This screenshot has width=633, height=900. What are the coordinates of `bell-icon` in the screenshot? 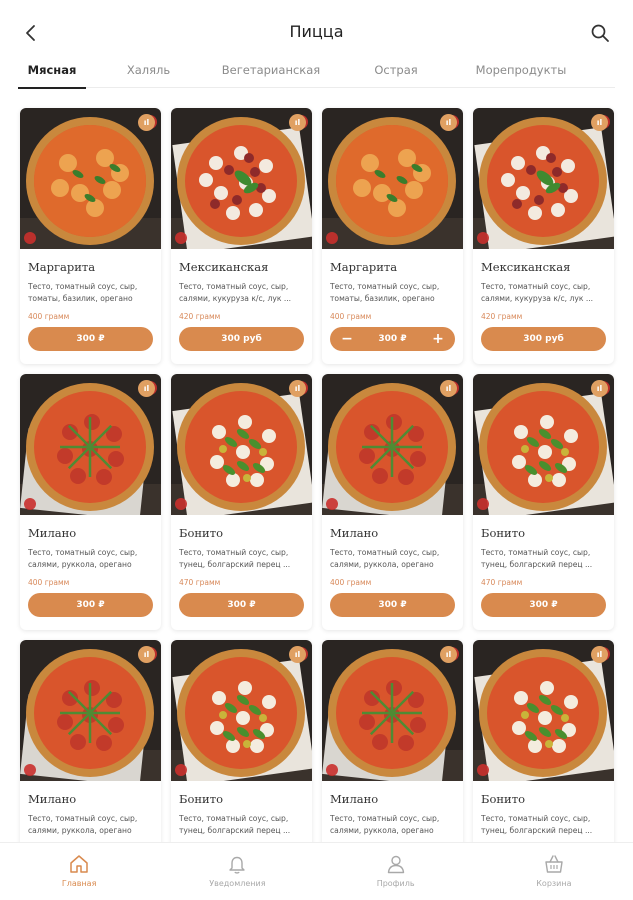 It's located at (237, 865).